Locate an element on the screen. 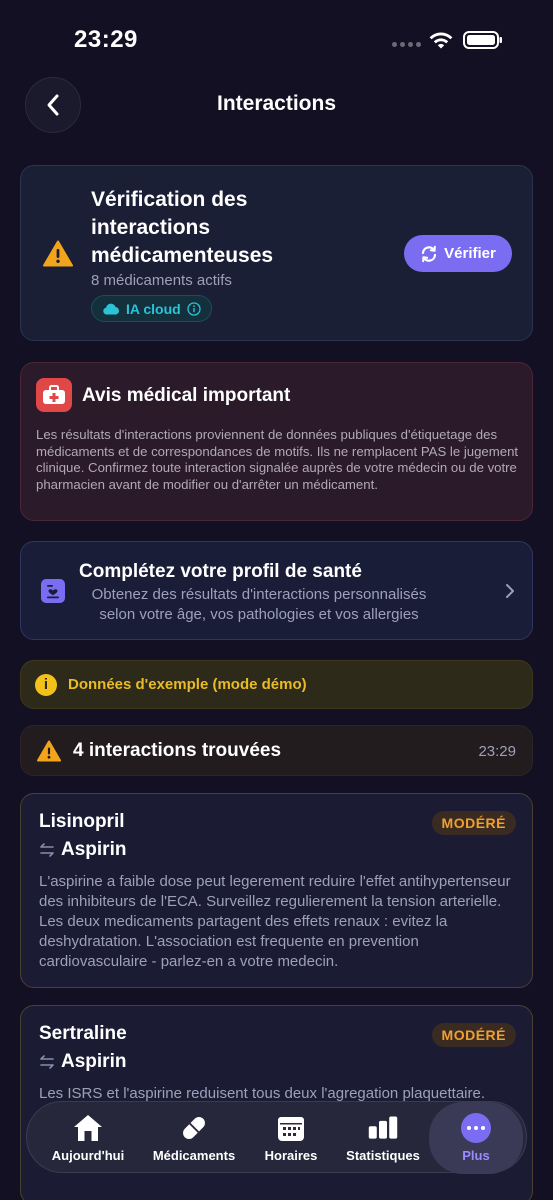 Image resolution: width=553 pixels, height=1200 pixels. drug-a-name: Sertraline is located at coordinates (83, 1033).